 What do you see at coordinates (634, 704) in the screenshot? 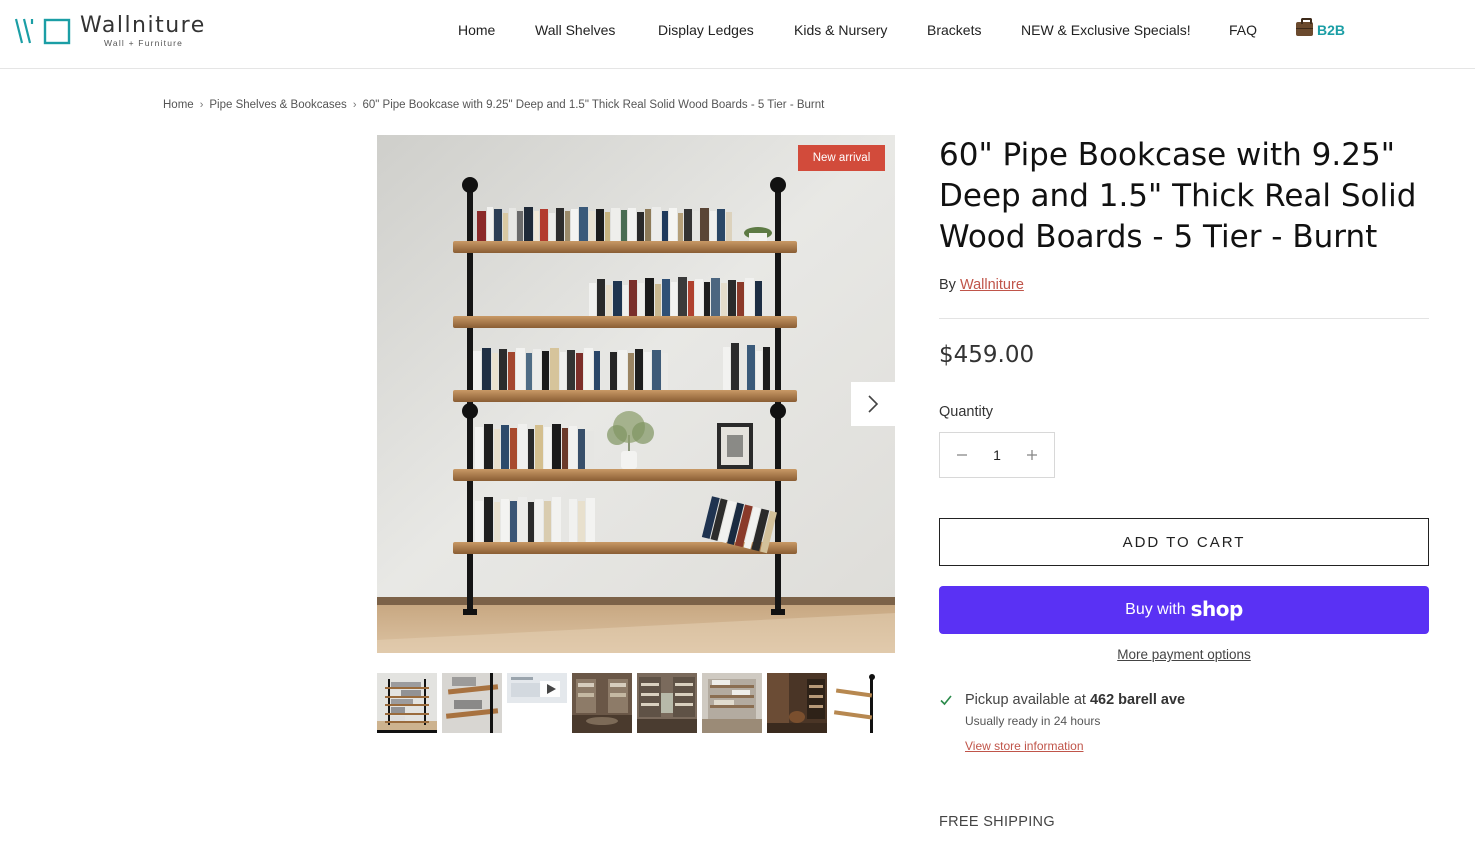
I see `thumbnail-strip` at bounding box center [634, 704].